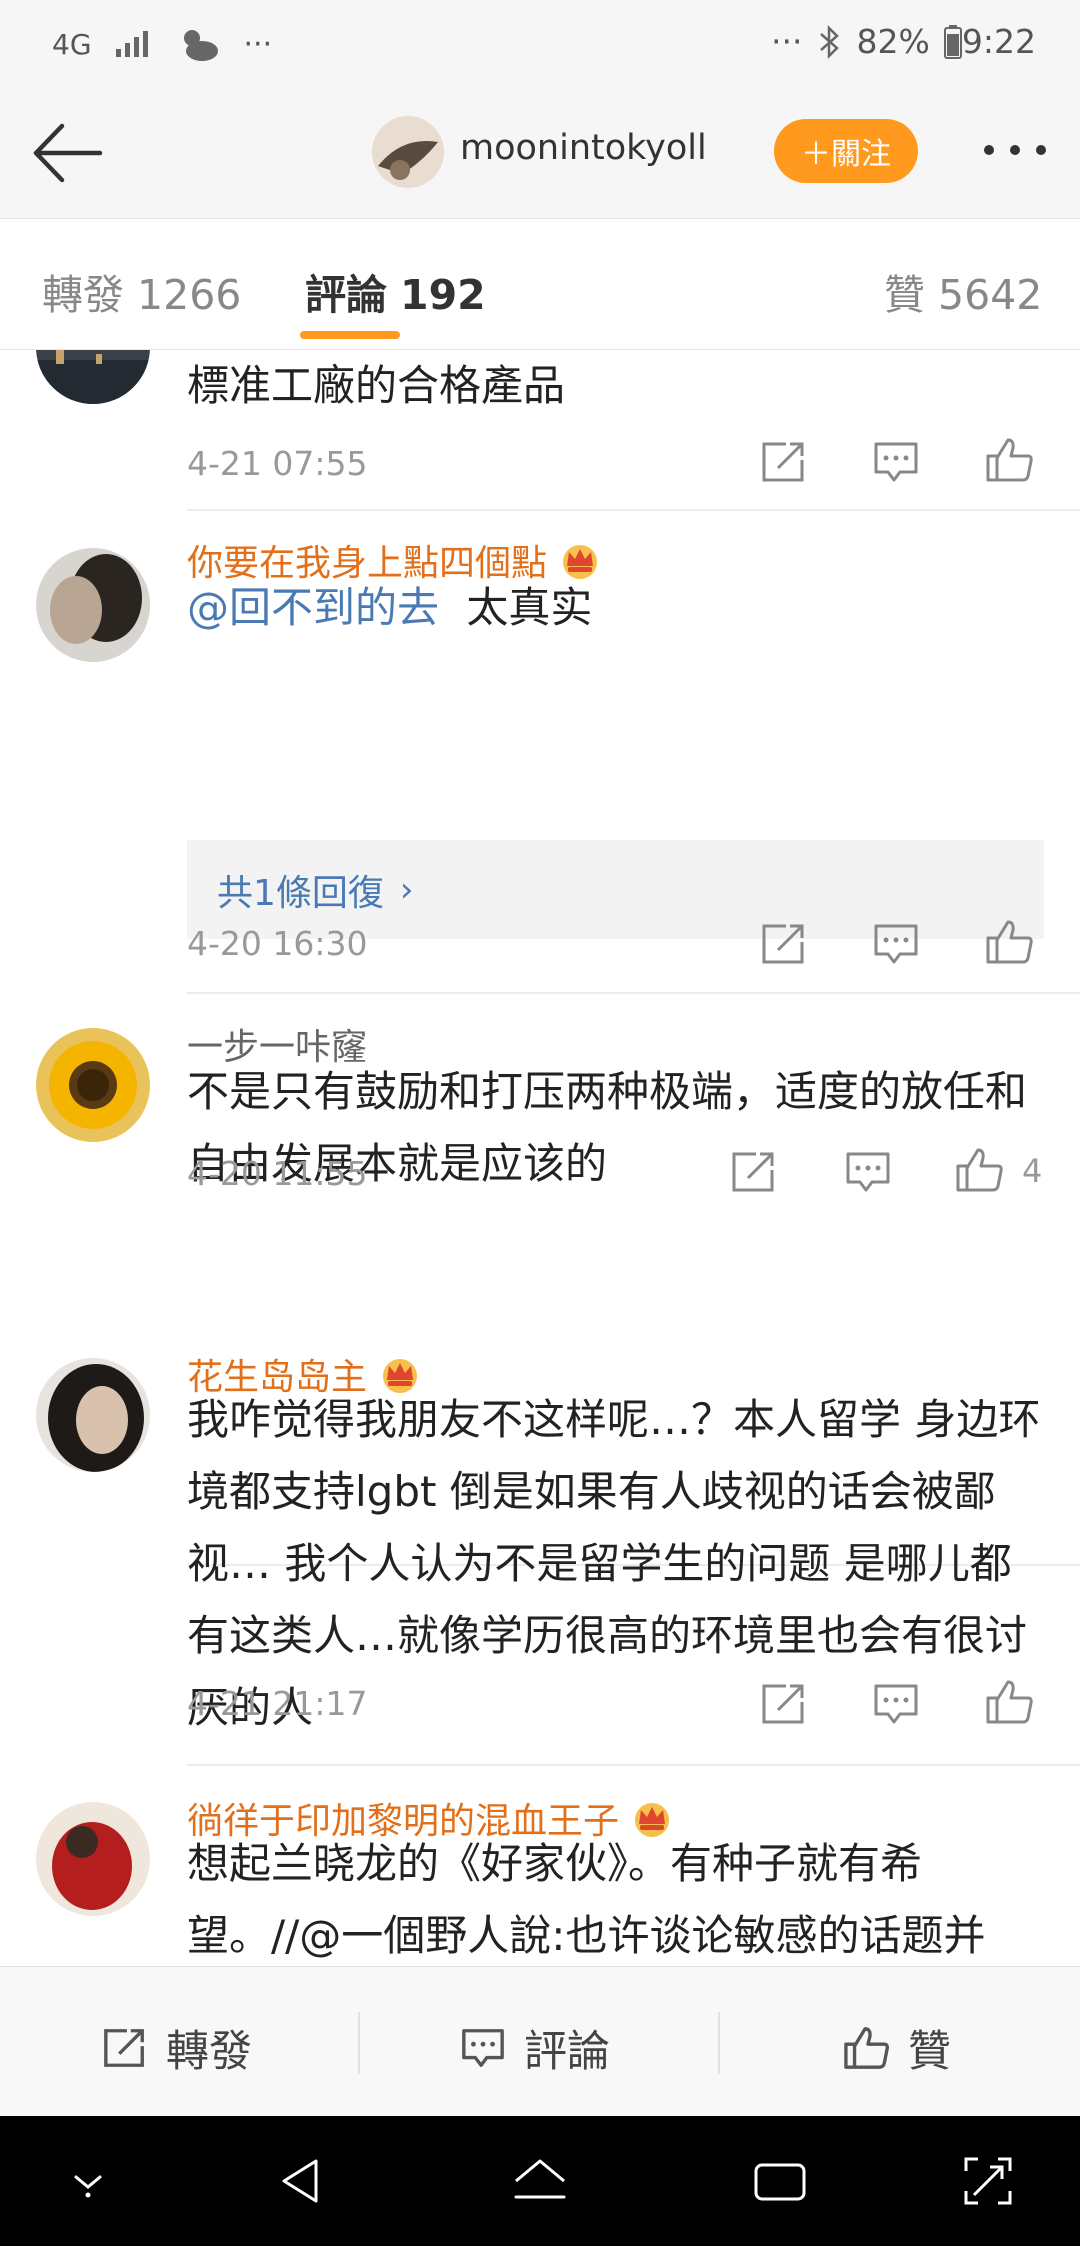  I want to click on recents-nav-icon, so click(780, 2181).